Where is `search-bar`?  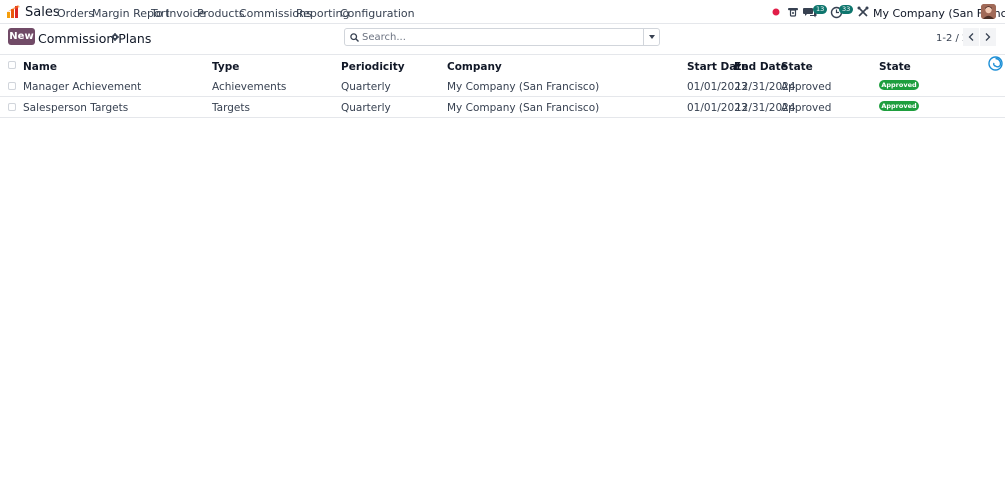 search-bar is located at coordinates (502, 37).